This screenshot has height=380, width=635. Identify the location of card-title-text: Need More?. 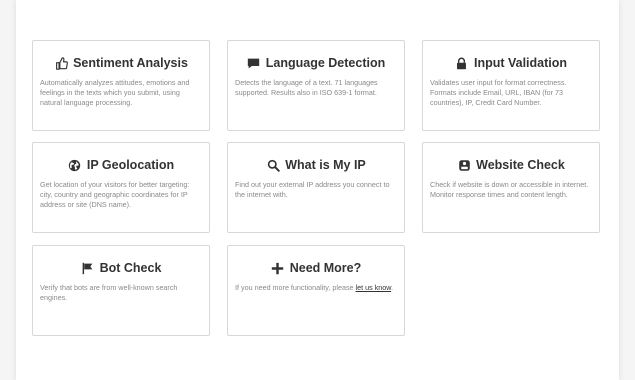
(325, 268).